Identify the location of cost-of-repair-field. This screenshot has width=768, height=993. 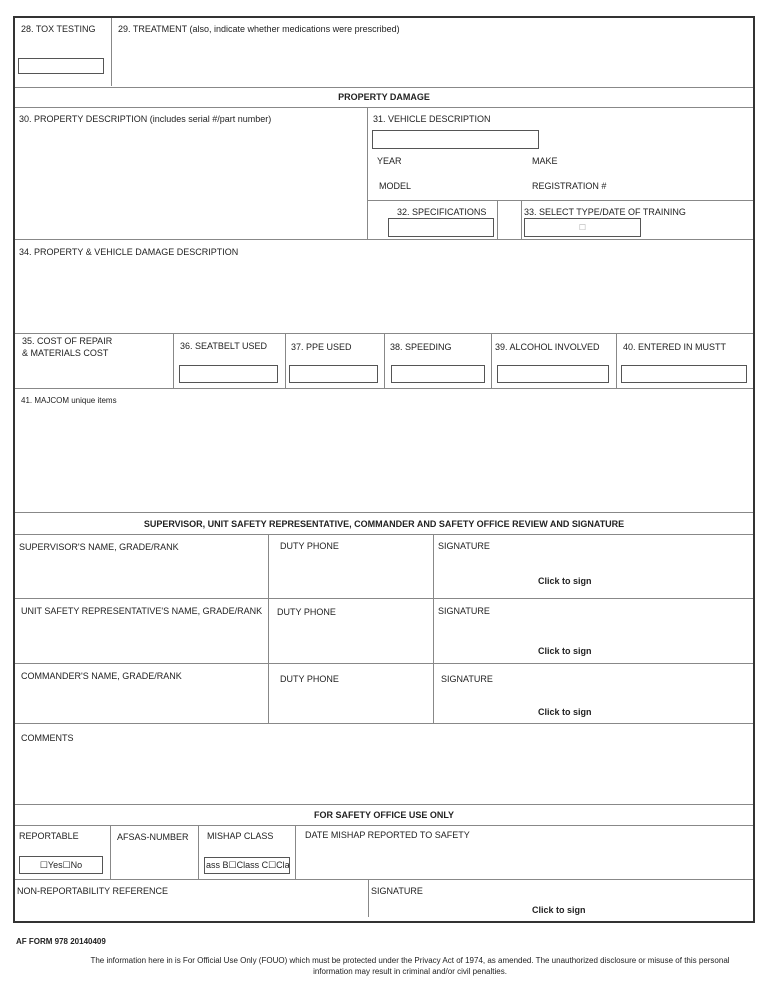
(94, 374).